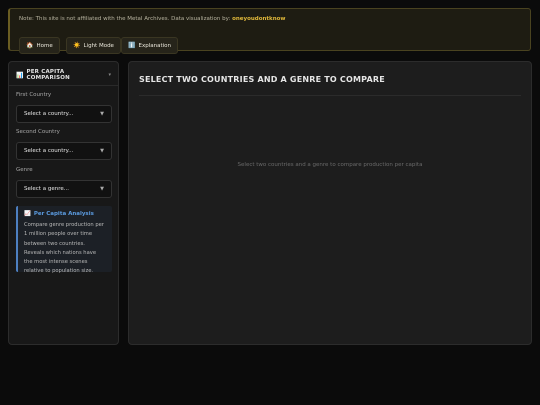 The height and width of the screenshot is (405, 540). Describe the element at coordinates (38, 132) in the screenshot. I see `second-country-label: Second Country` at that location.